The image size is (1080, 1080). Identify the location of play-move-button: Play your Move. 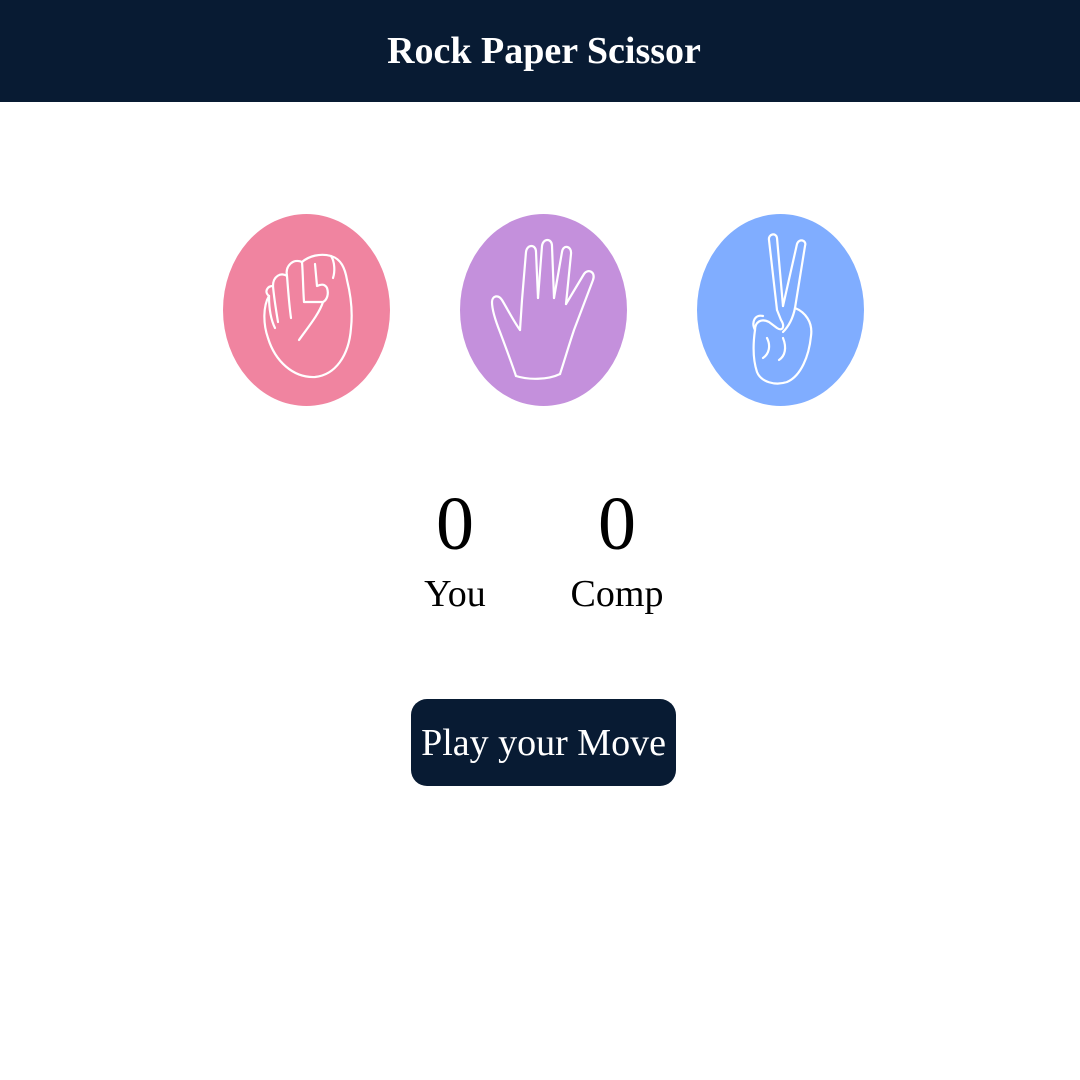
(543, 742).